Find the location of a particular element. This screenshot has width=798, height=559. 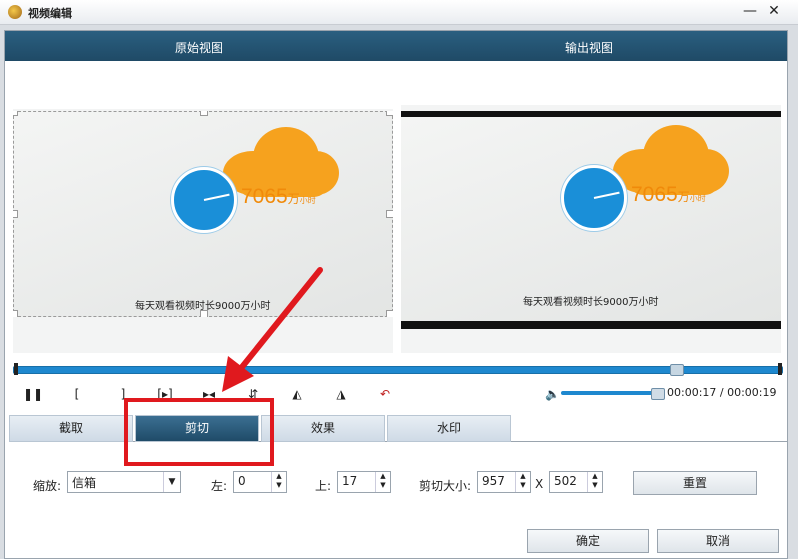

annotation-arrow is located at coordinates (272, 329).